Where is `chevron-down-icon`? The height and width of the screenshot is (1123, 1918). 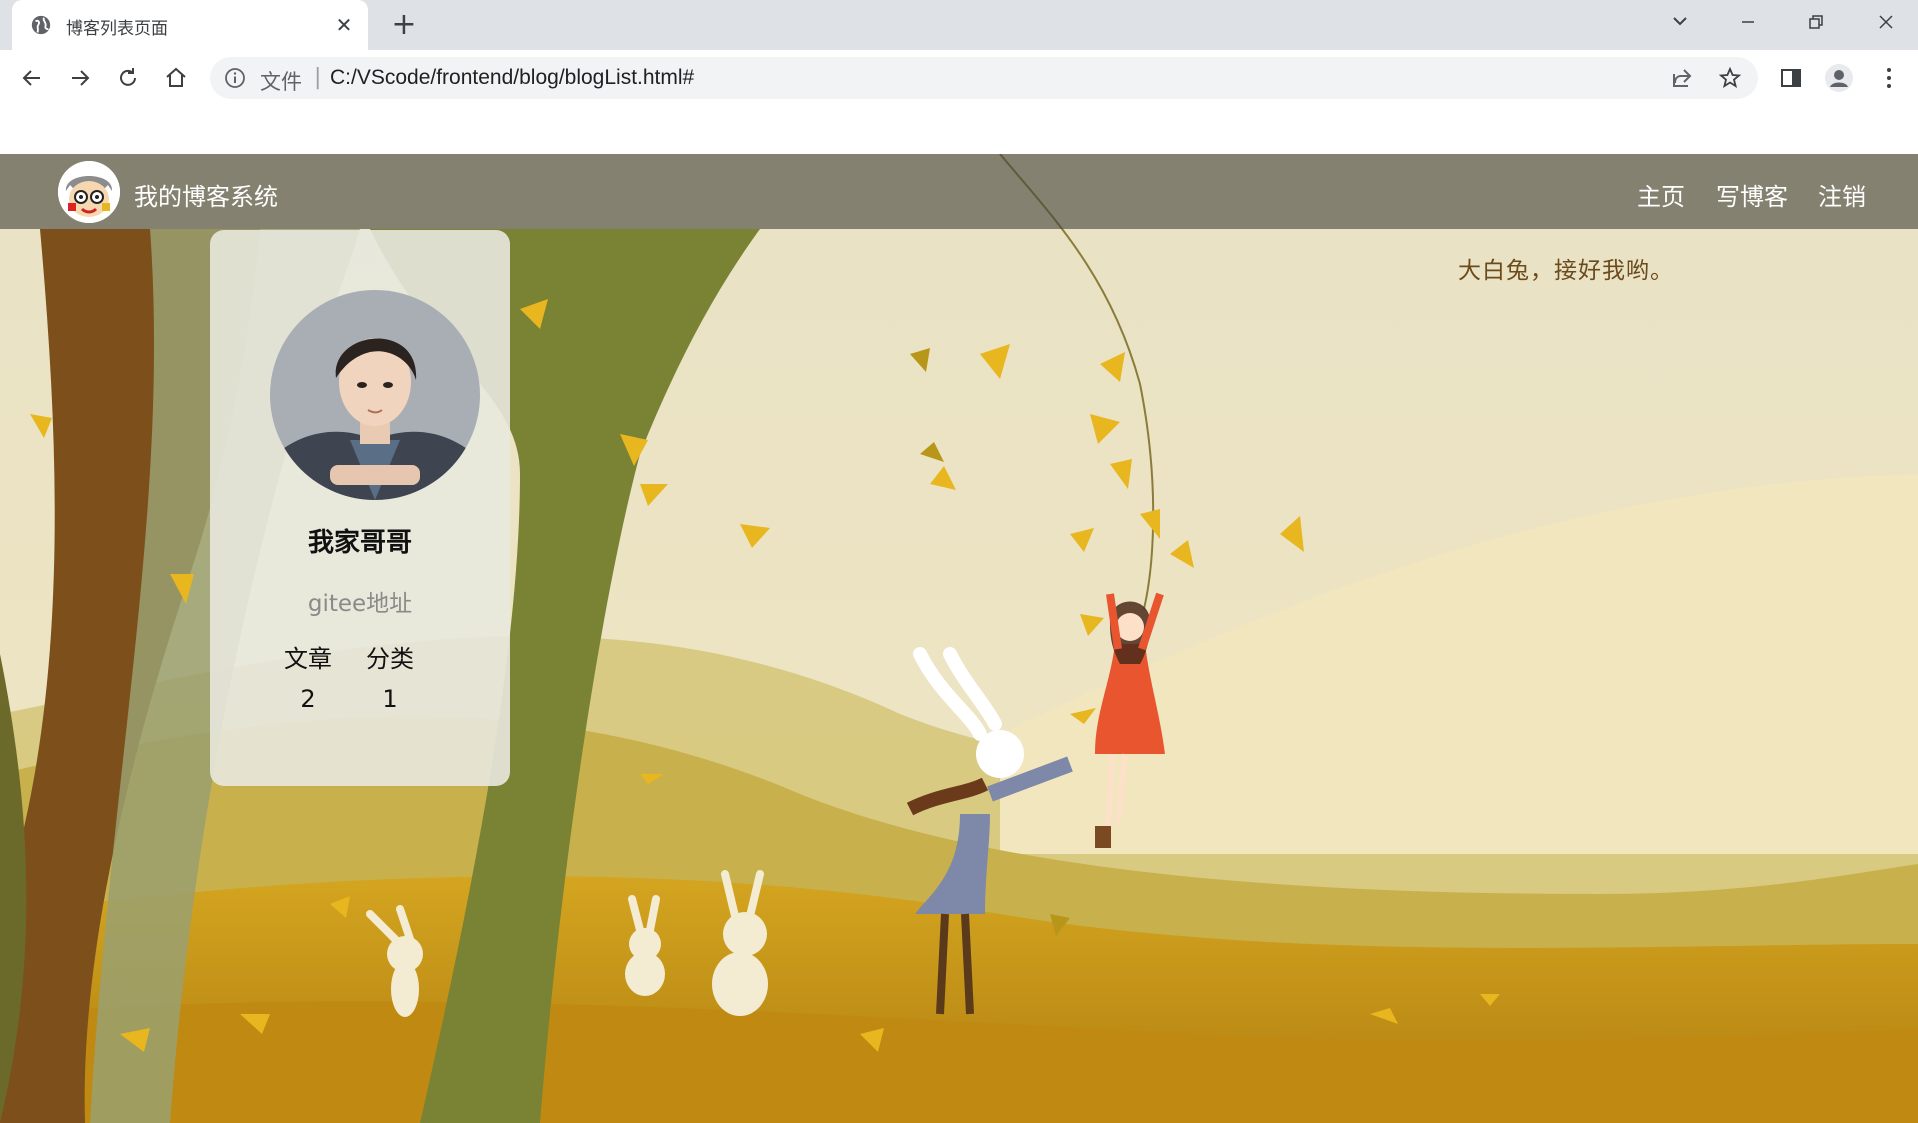 chevron-down-icon is located at coordinates (1680, 21).